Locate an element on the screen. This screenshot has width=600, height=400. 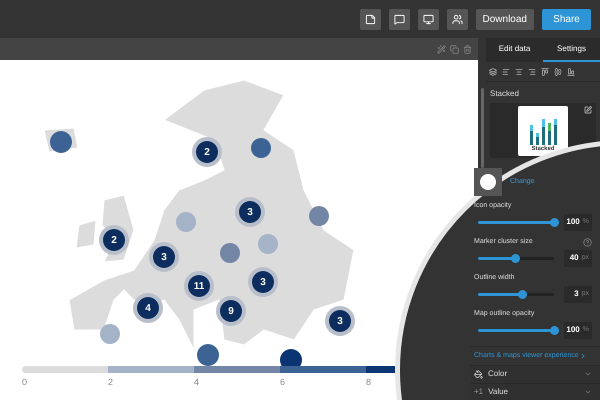
users-icon is located at coordinates (457, 19).